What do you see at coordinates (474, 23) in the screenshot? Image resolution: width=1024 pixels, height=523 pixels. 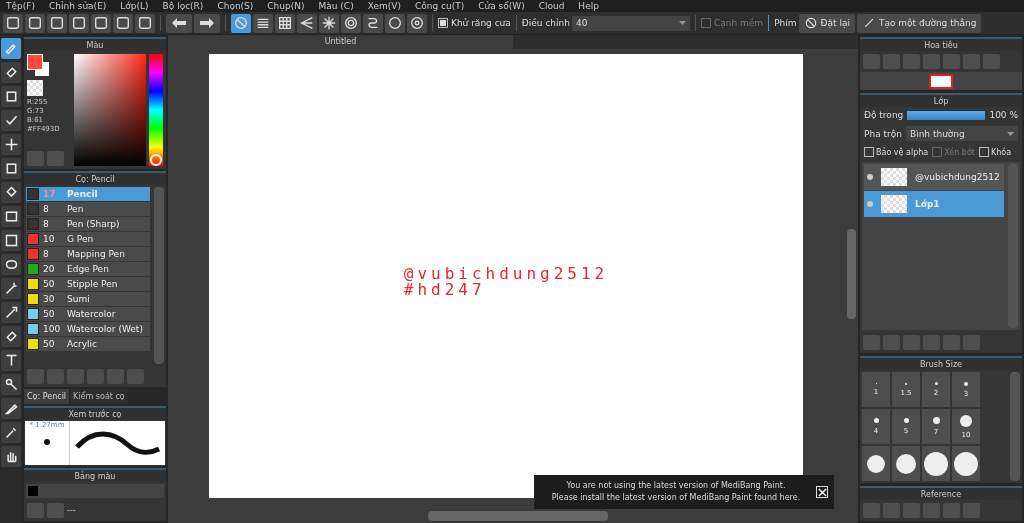 I see `antialias-checkbox: Khử răng cưa` at bounding box center [474, 23].